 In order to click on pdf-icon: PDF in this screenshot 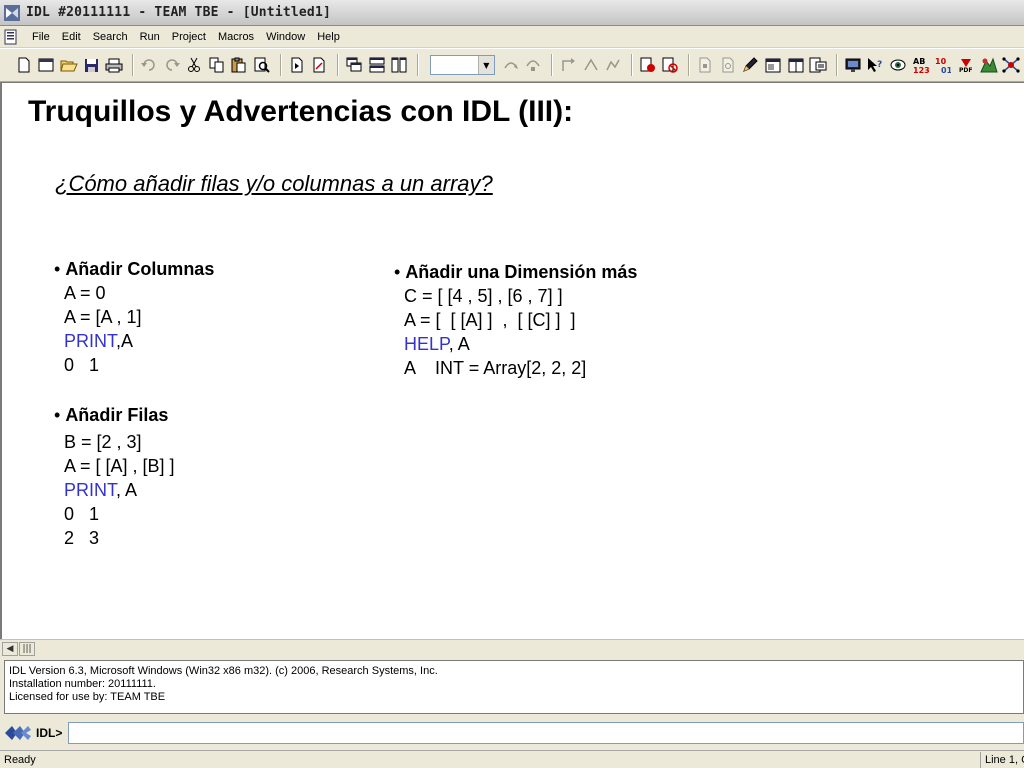, I will do `click(965, 66)`.